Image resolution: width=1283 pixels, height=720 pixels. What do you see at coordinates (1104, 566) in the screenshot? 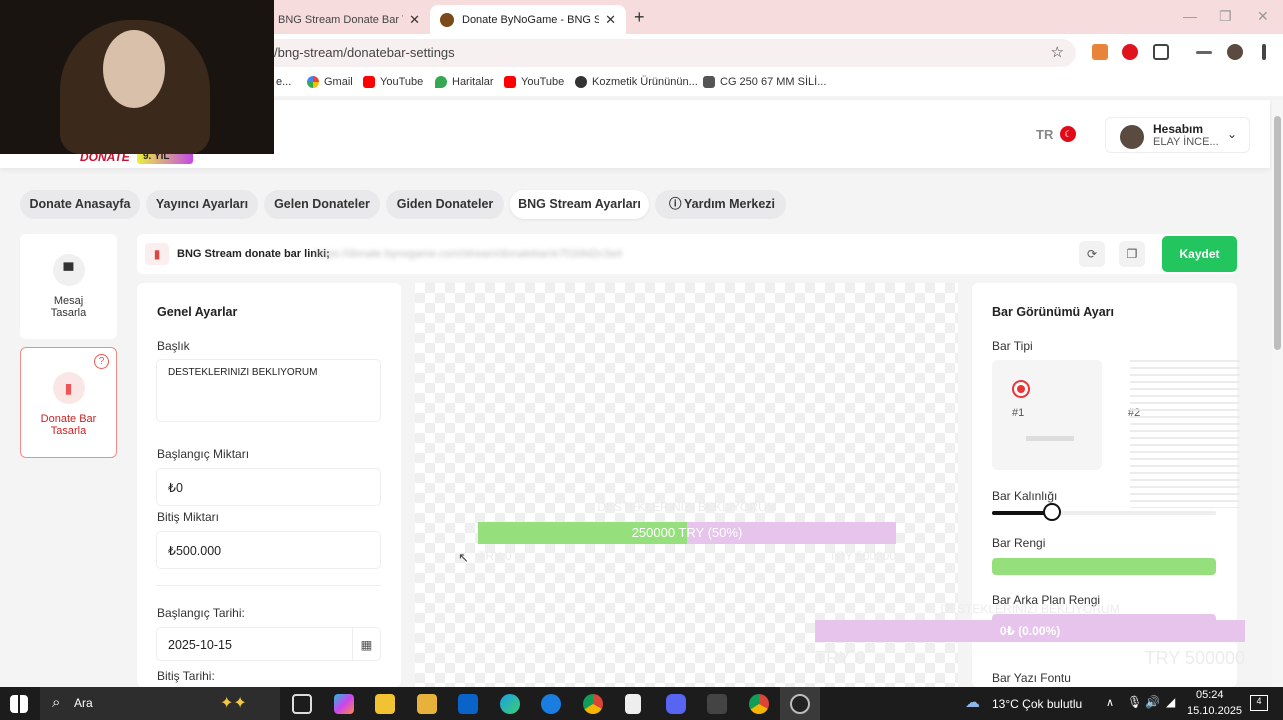
I see `bar-color-picker` at bounding box center [1104, 566].